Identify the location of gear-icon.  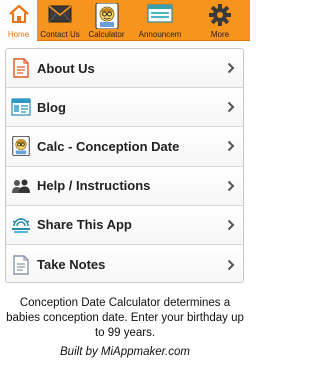
(220, 17).